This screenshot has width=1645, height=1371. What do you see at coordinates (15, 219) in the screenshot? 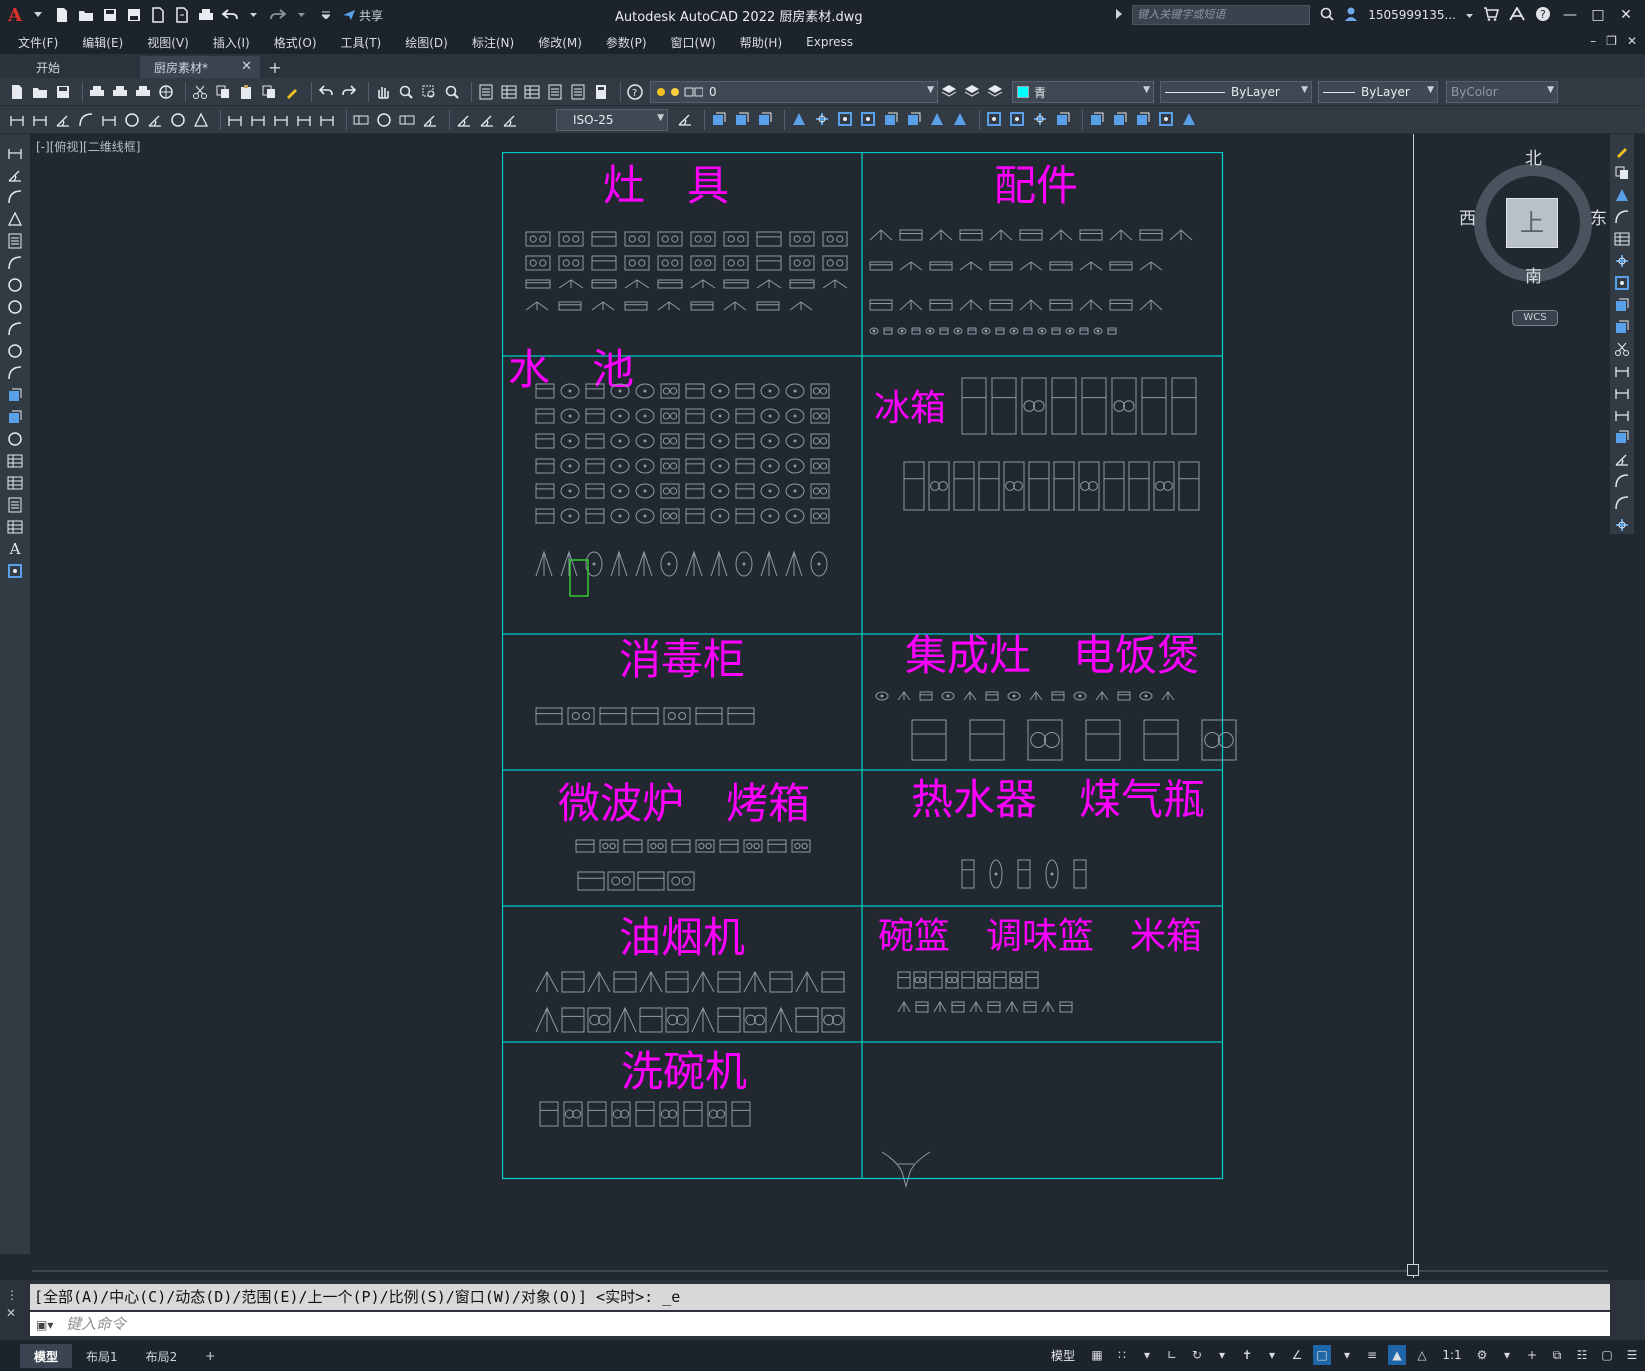
I see `polygon-icon` at bounding box center [15, 219].